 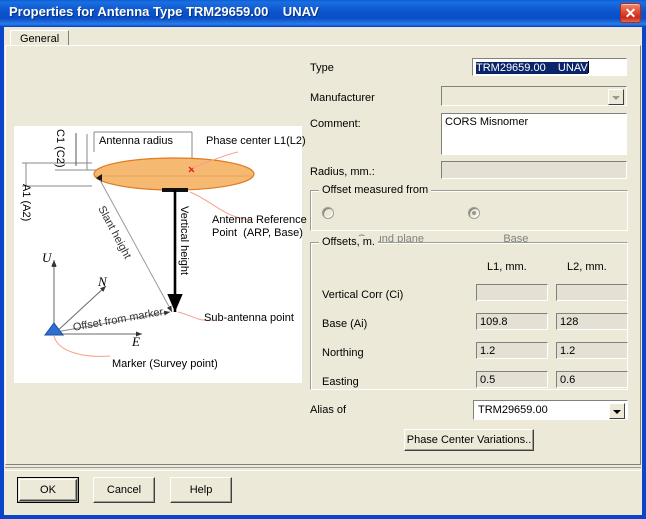 I want to click on diagram-label-antenna-radius: Antenna radius, so click(x=136, y=141).